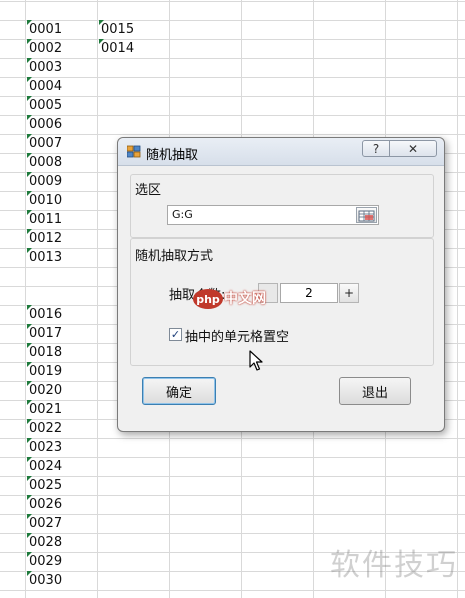 This screenshot has height=598, width=465. I want to click on close-icon: ✕, so click(413, 148).